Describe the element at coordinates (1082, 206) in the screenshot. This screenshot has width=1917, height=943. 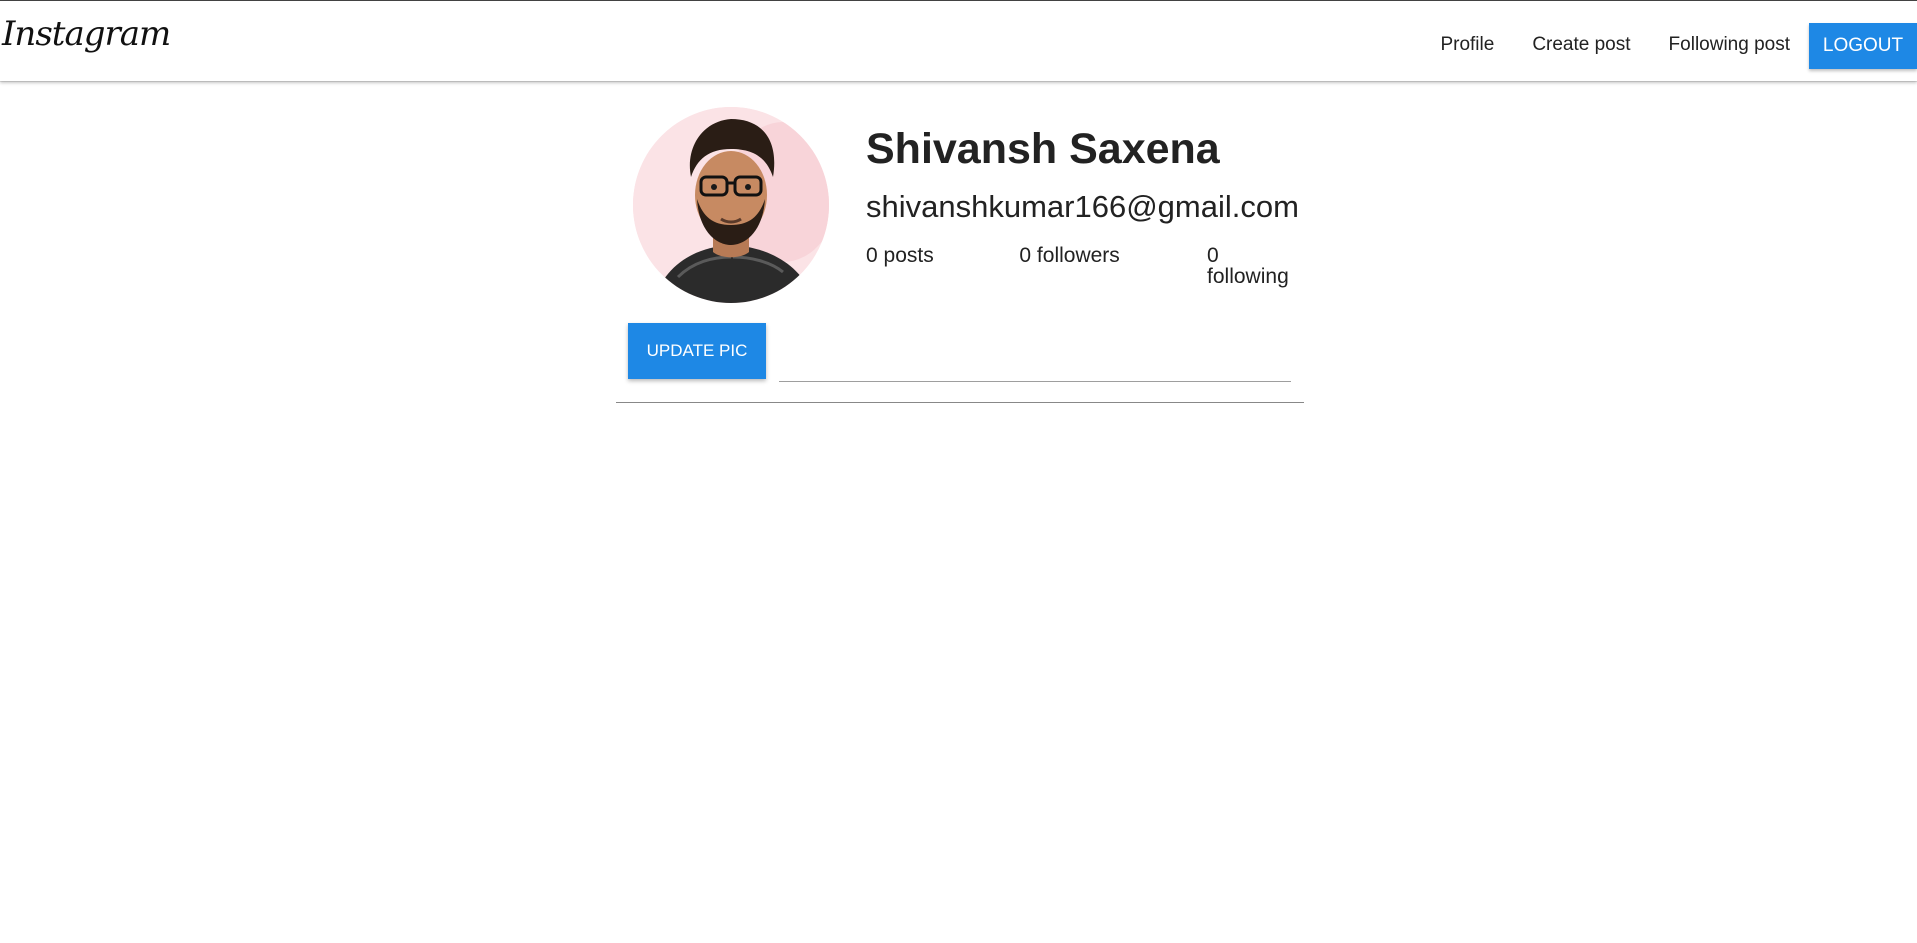
I see `user-email: shivanshkumar166@gmail.com` at that location.